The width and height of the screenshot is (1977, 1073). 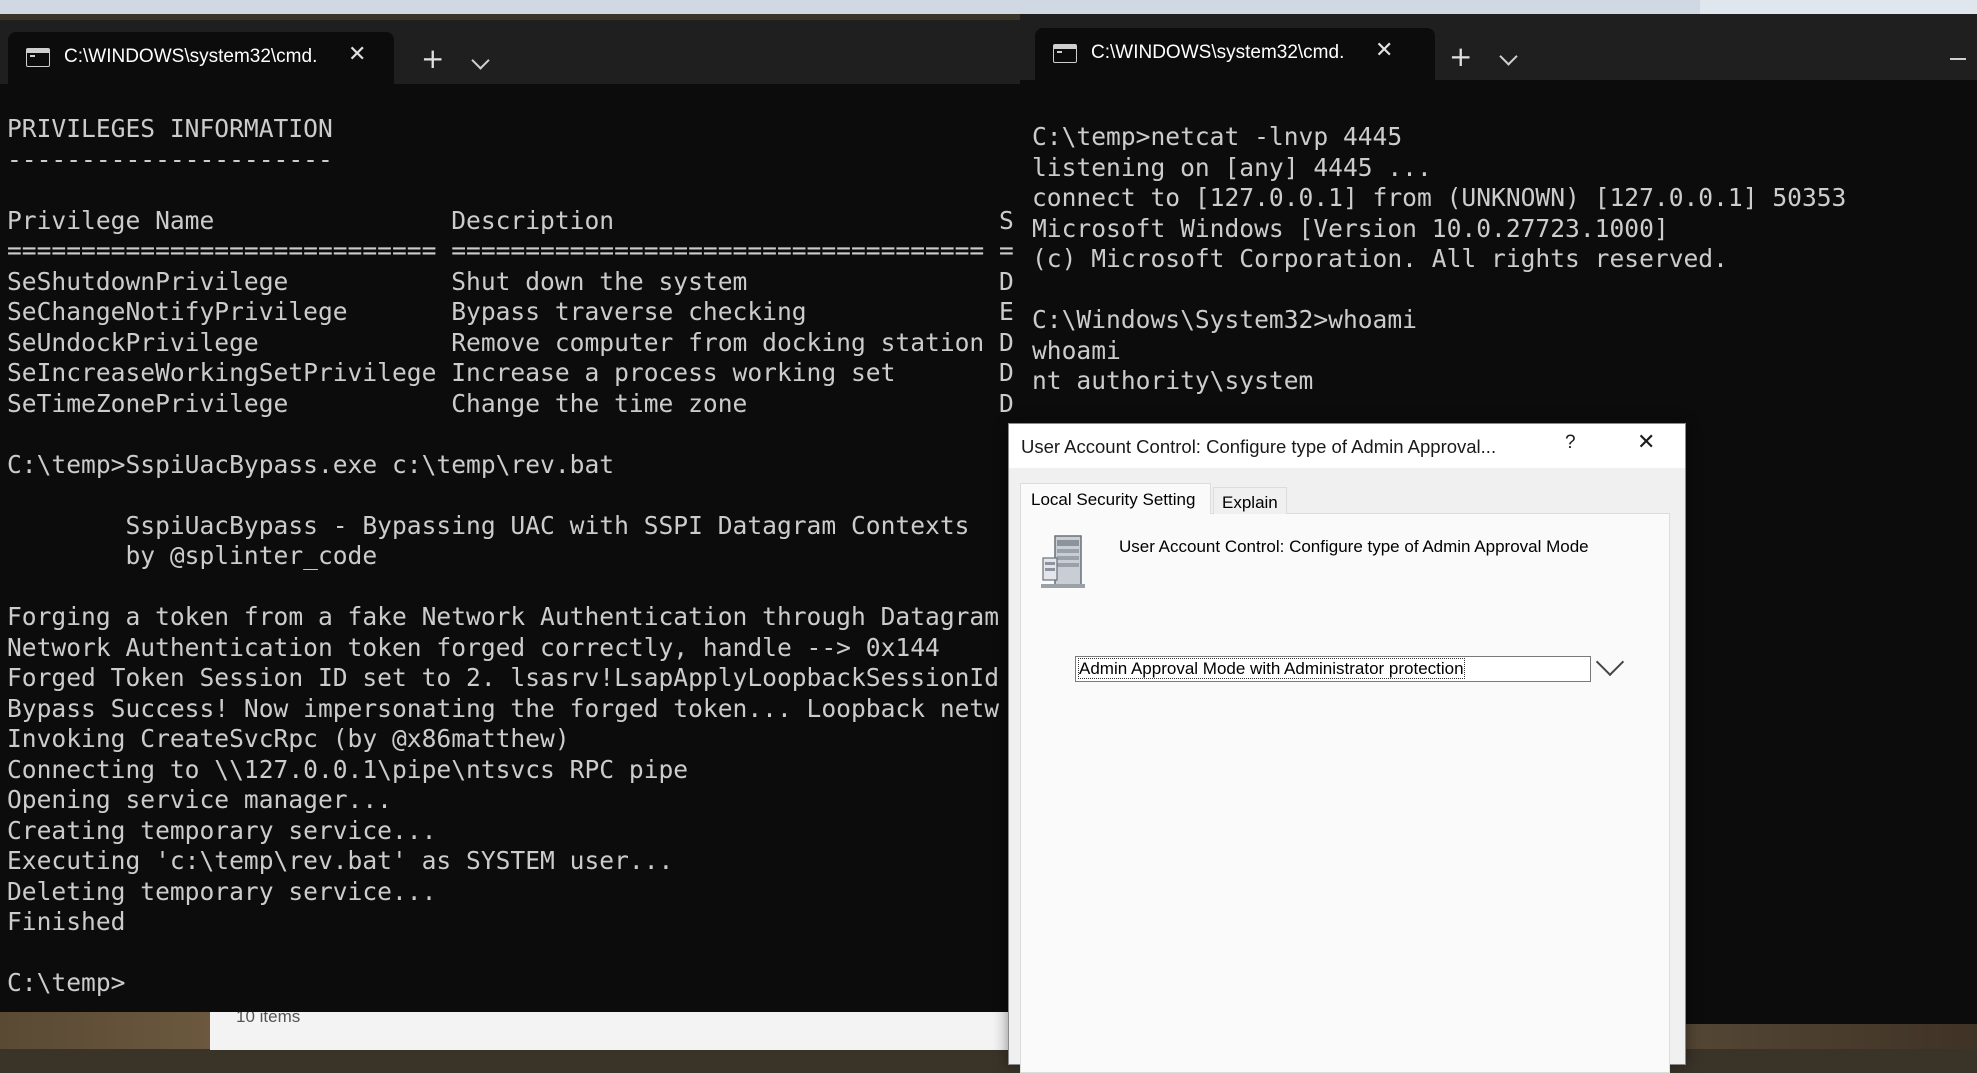 I want to click on close-button: ✕, so click(x=1646, y=442).